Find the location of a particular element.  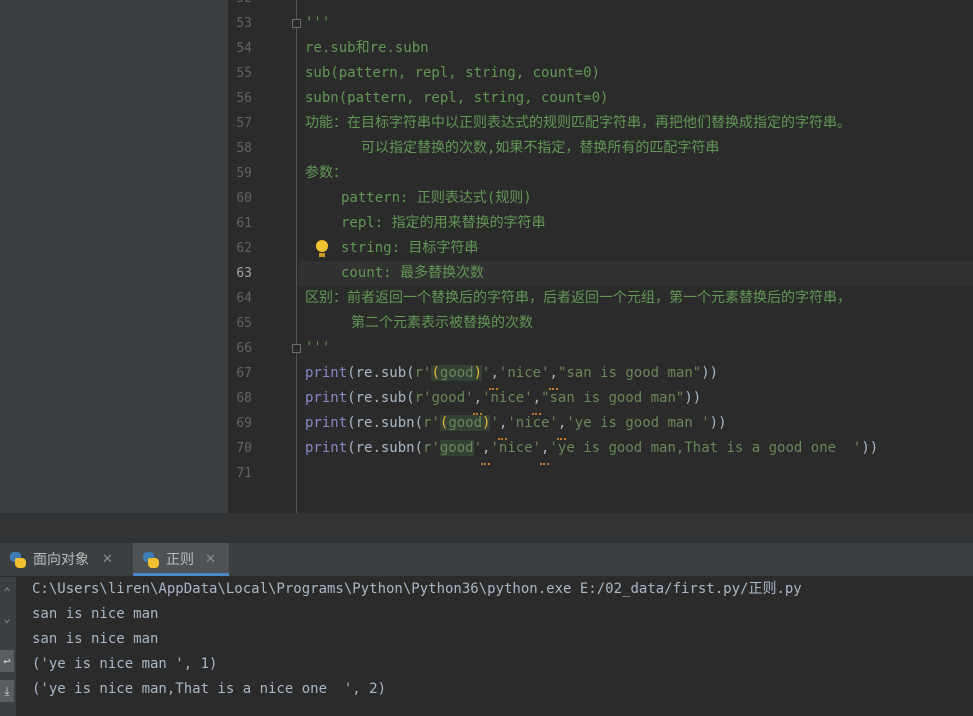

scroll-to-end-icon: ⤓ is located at coordinates (7, 691).